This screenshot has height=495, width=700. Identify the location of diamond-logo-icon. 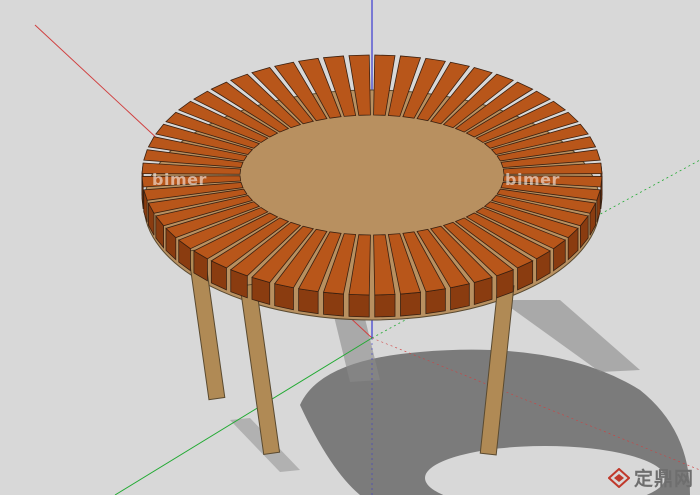
(618, 477).